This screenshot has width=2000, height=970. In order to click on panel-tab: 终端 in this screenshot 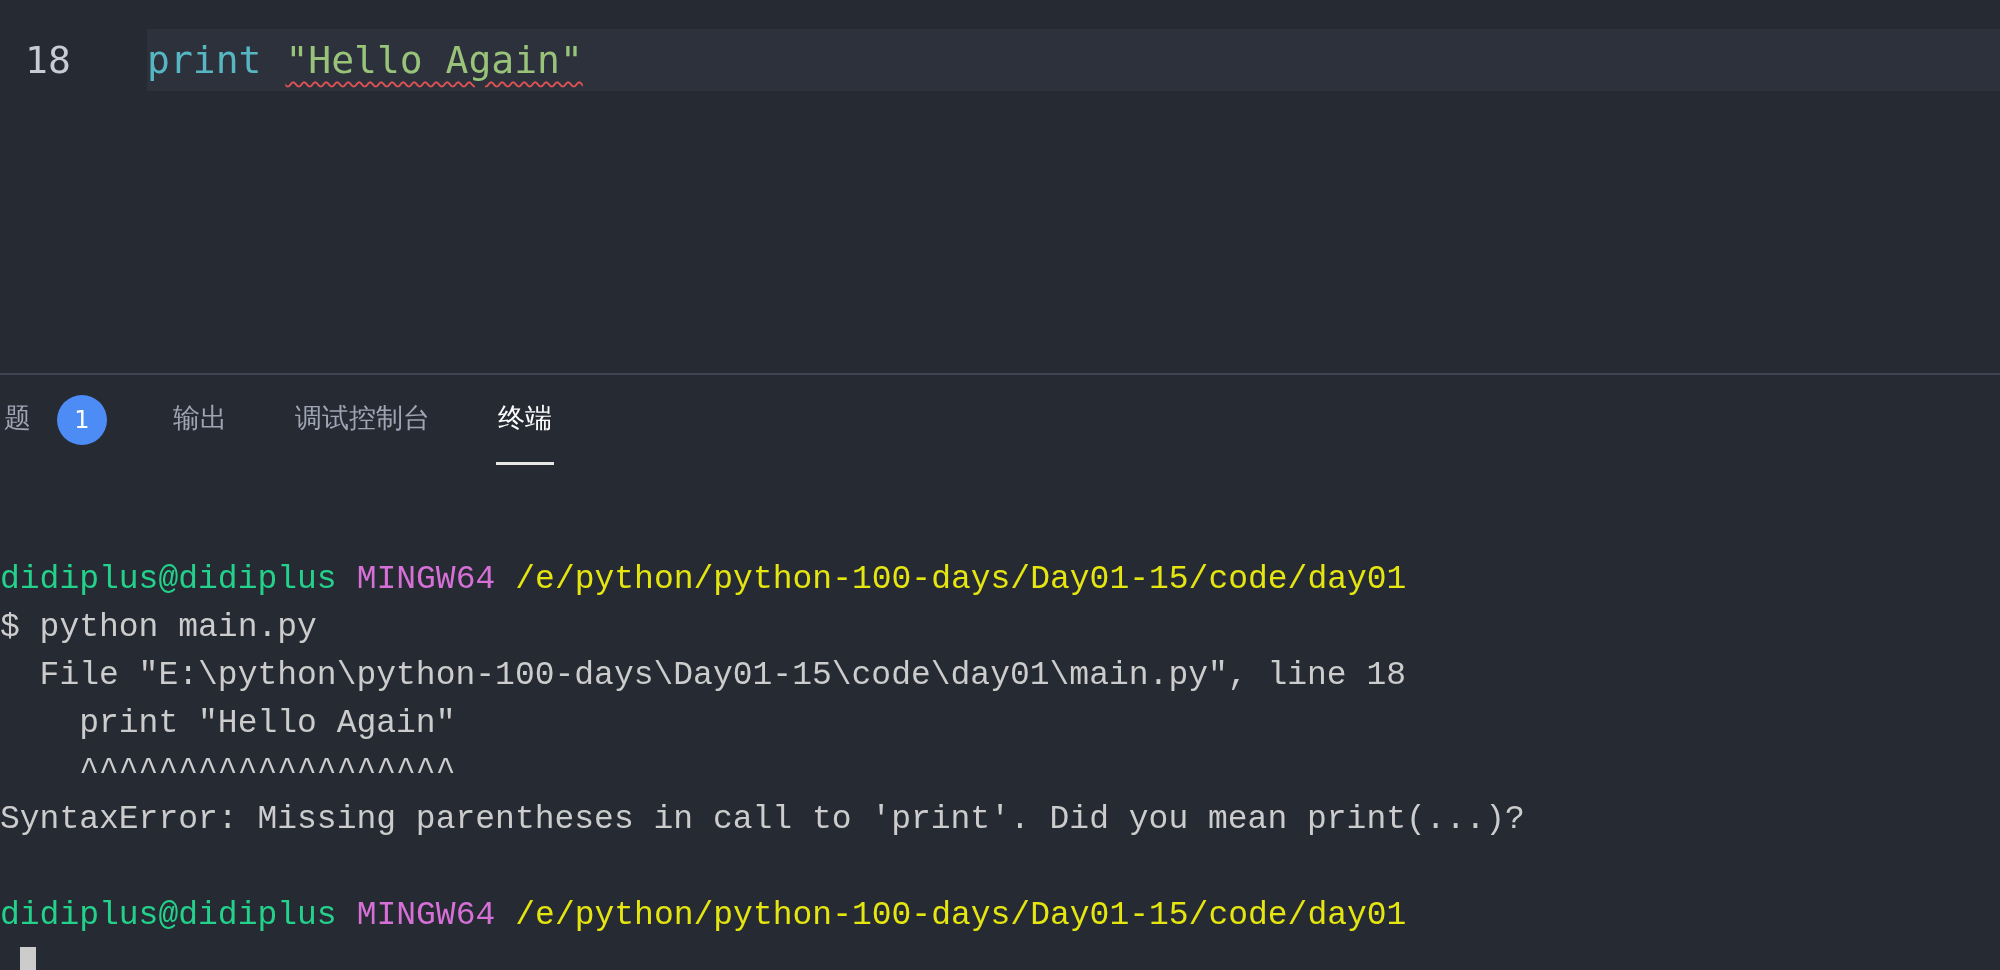, I will do `click(525, 420)`.